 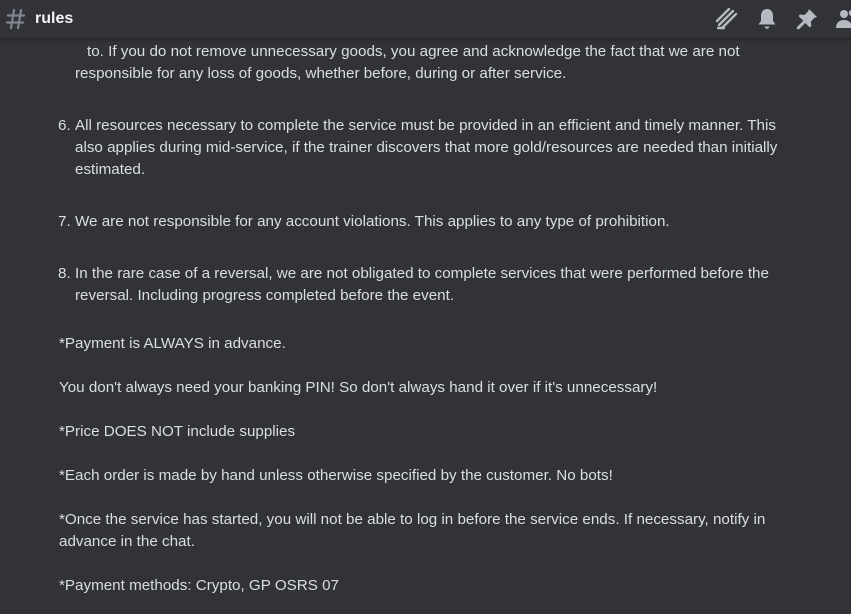 What do you see at coordinates (767, 19) in the screenshot?
I see `bell-icon` at bounding box center [767, 19].